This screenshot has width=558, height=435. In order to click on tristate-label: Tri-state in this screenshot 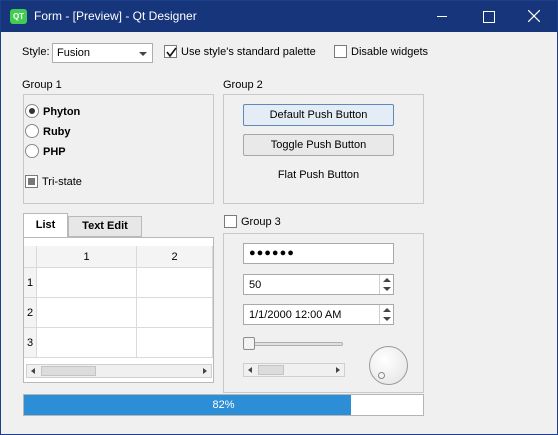, I will do `click(62, 182)`.